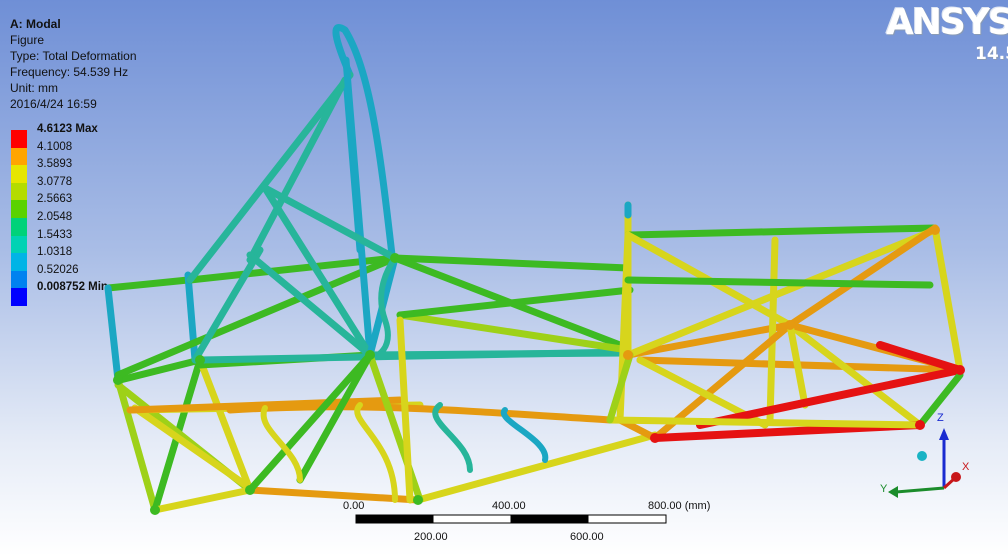 The height and width of the screenshot is (556, 1008). Describe the element at coordinates (922, 456) in the screenshot. I see `triad-origin-ball` at that location.